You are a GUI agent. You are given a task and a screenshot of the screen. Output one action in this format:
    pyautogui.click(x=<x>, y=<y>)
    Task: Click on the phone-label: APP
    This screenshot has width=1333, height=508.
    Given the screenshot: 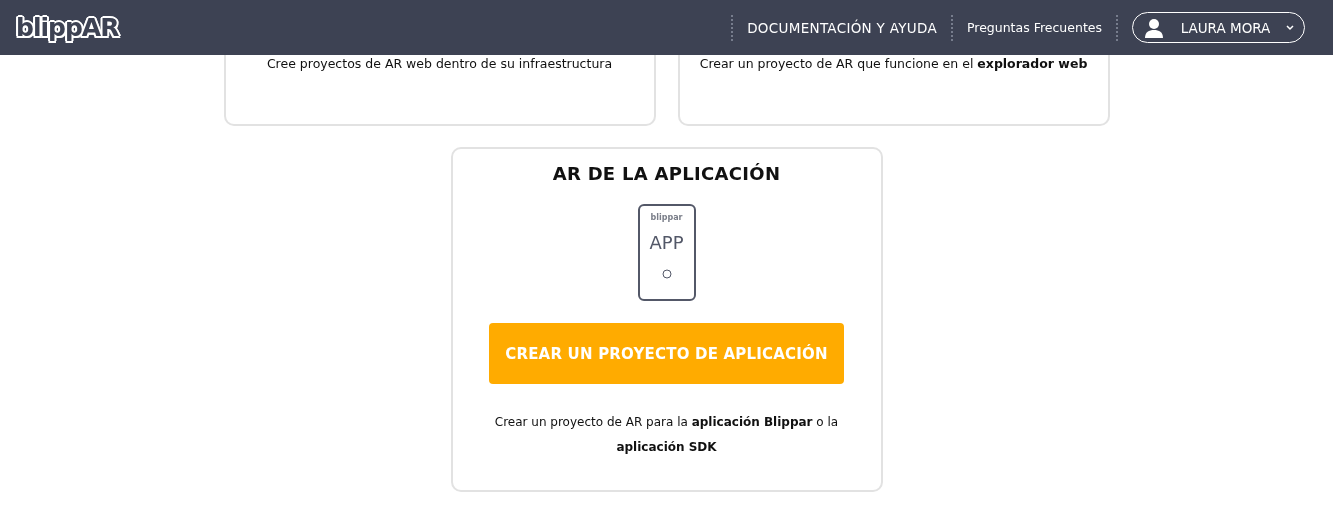 What is the action you would take?
    pyautogui.click(x=666, y=242)
    